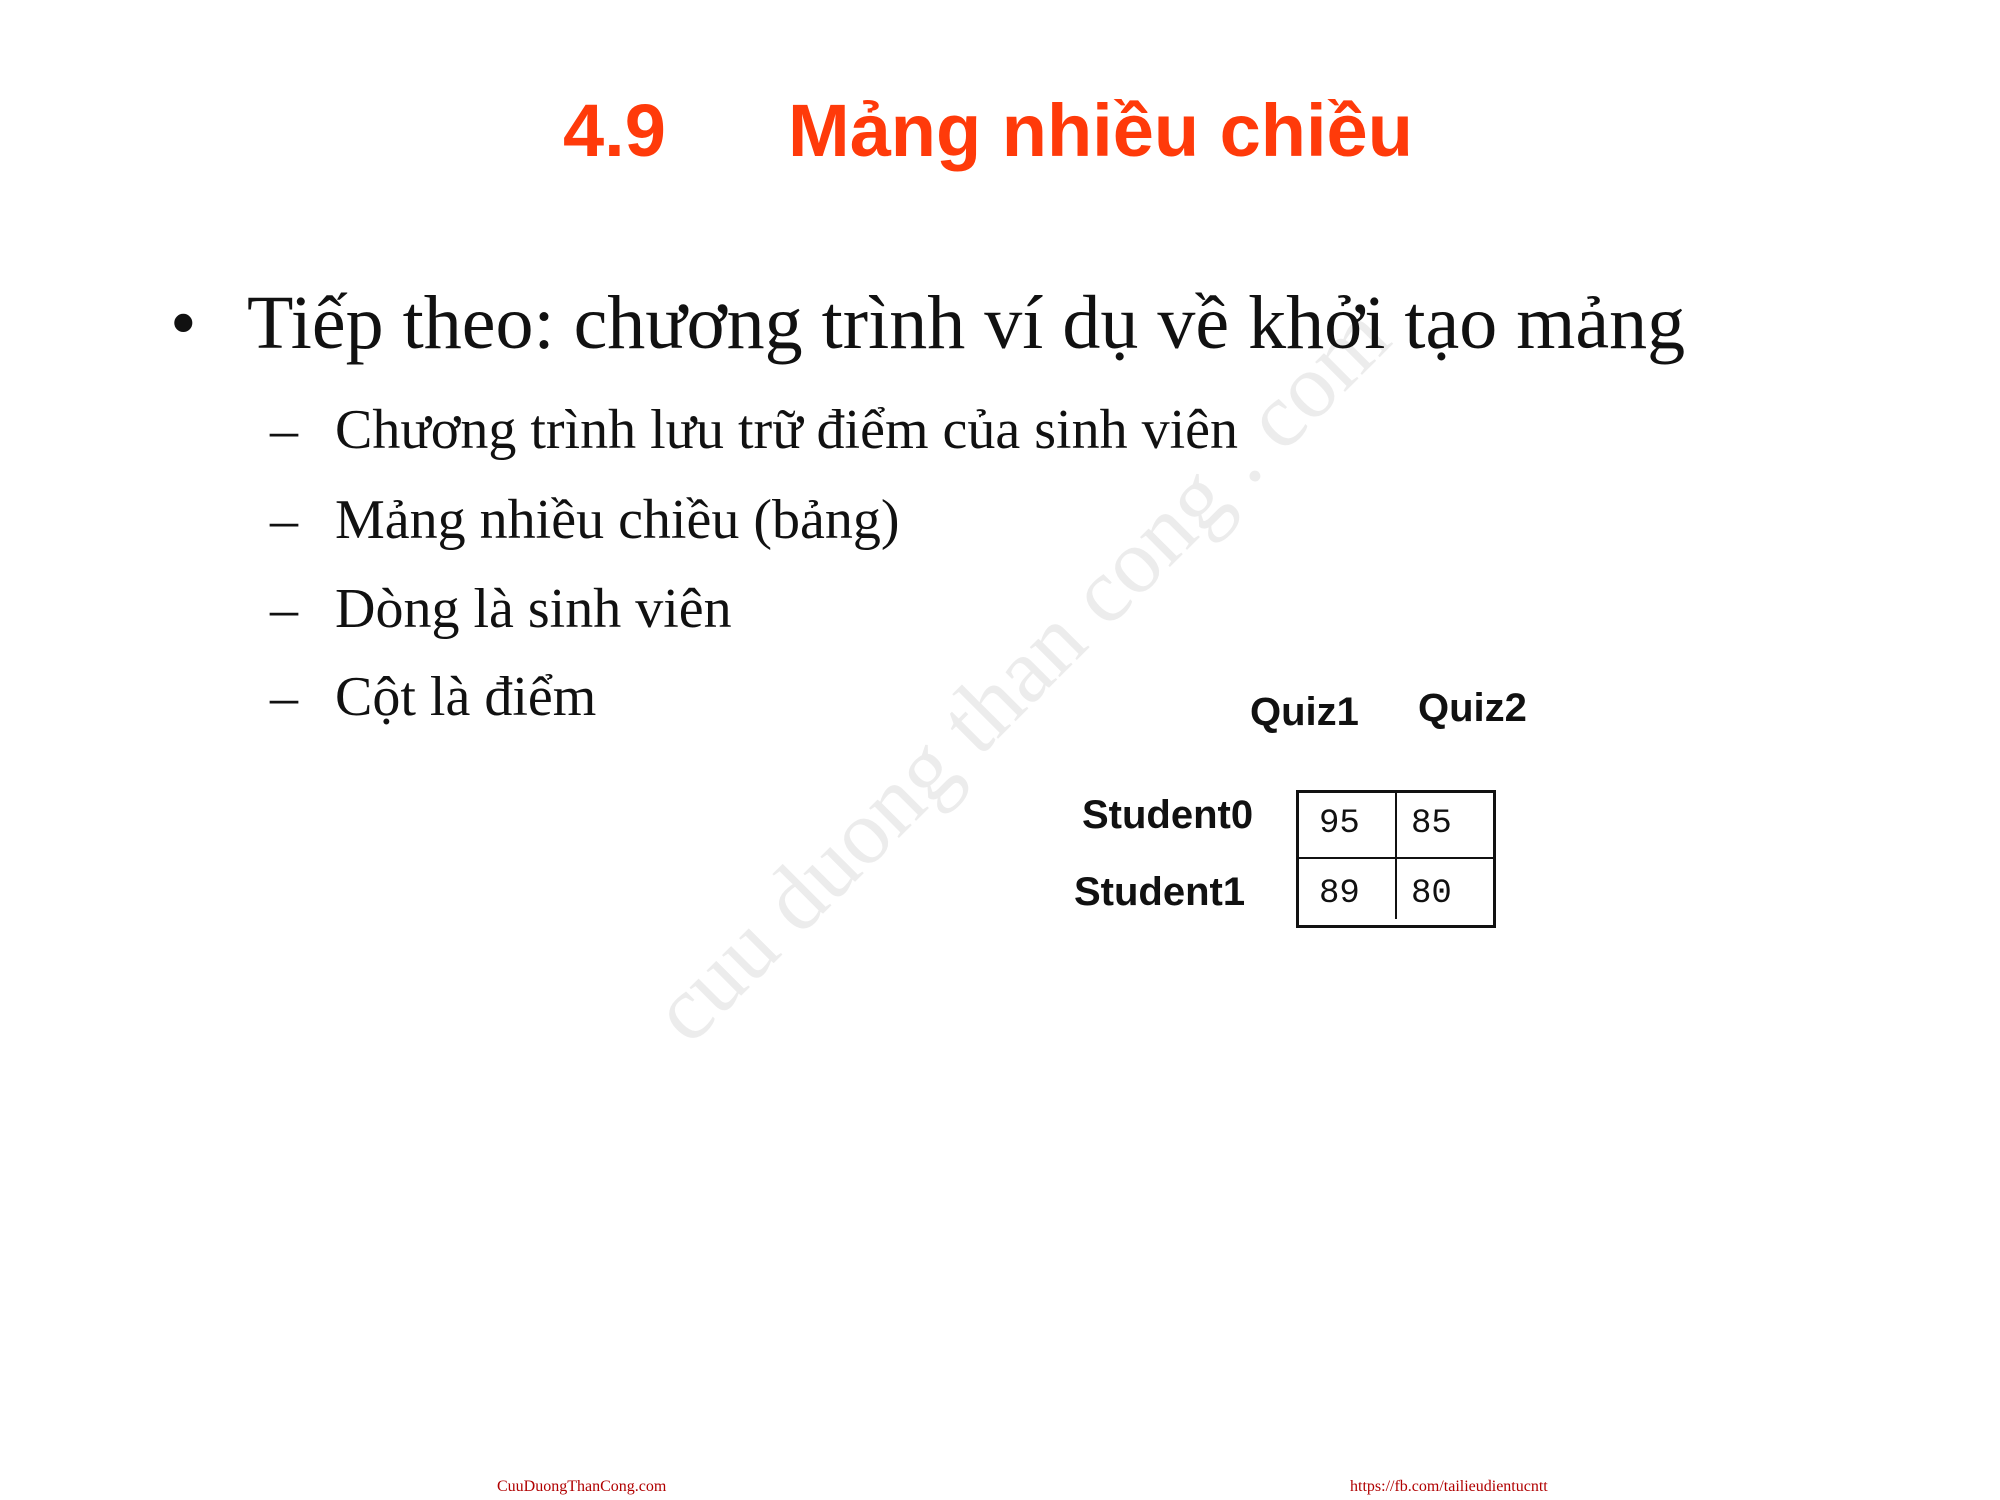 This screenshot has width=2000, height=1500. Describe the element at coordinates (581, 1487) in the screenshot. I see `footer-left-link: CuuDuongThanCong.com` at that location.